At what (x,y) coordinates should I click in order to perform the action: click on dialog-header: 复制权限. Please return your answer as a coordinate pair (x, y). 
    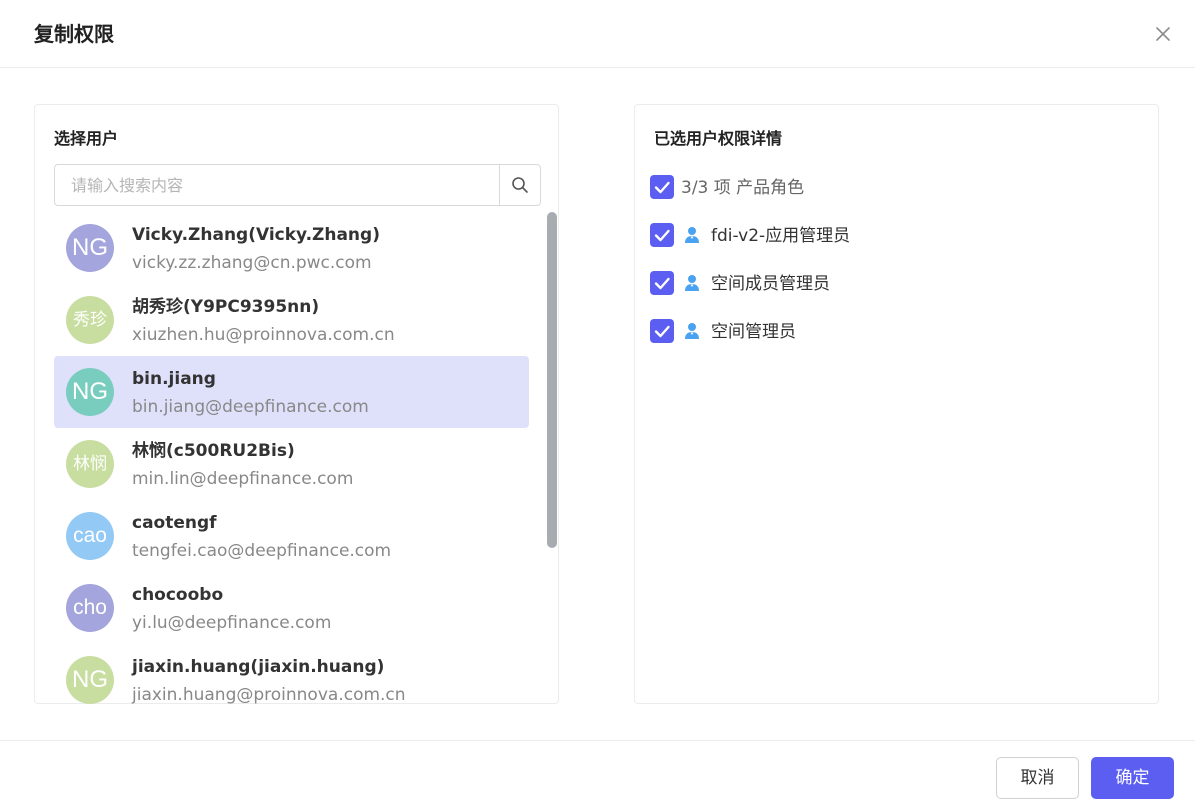
    Looking at the image, I should click on (597, 34).